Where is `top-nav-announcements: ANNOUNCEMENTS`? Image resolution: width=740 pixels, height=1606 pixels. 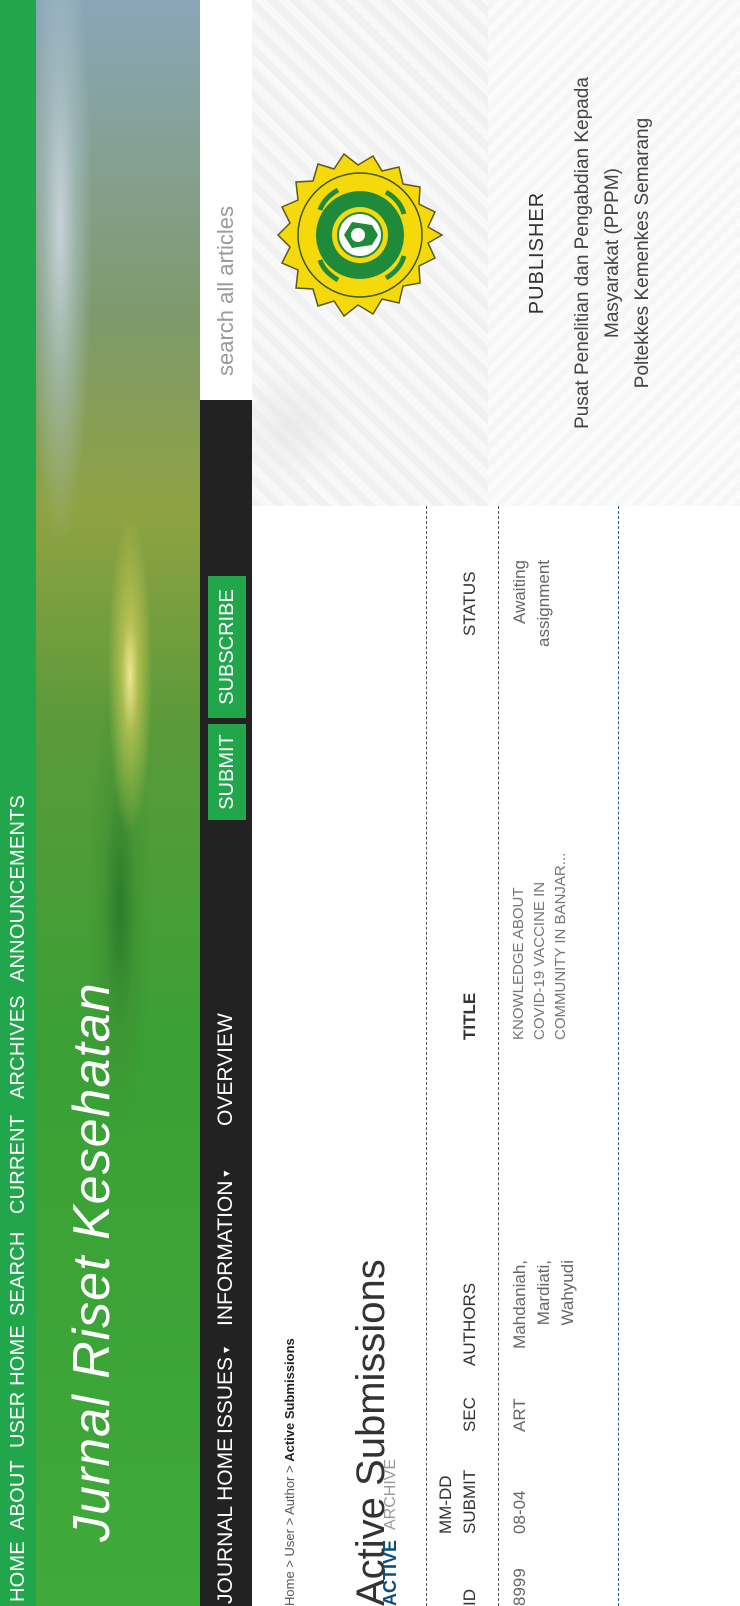 top-nav-announcements: ANNOUNCEMENTS is located at coordinates (18, 888).